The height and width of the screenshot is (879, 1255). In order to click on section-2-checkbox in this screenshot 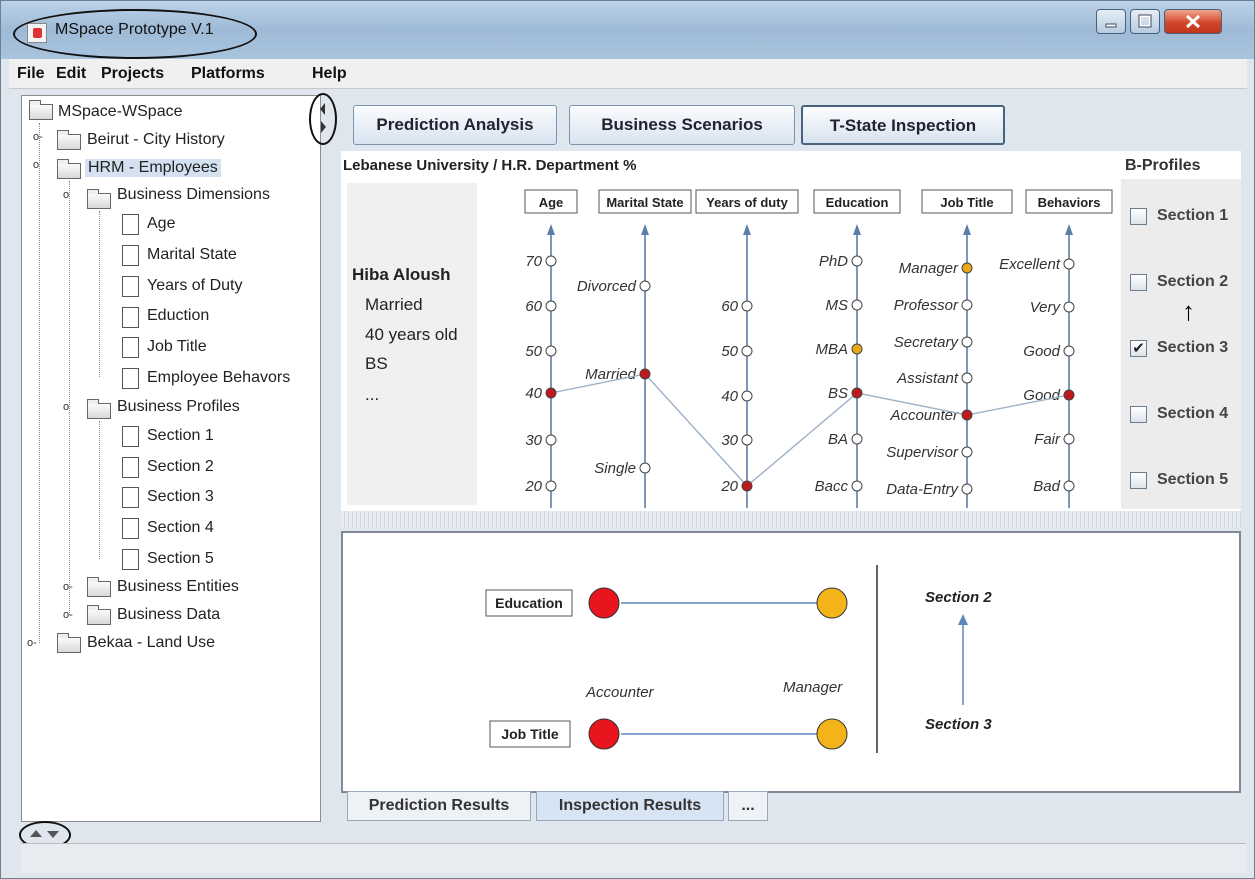, I will do `click(1138, 282)`.